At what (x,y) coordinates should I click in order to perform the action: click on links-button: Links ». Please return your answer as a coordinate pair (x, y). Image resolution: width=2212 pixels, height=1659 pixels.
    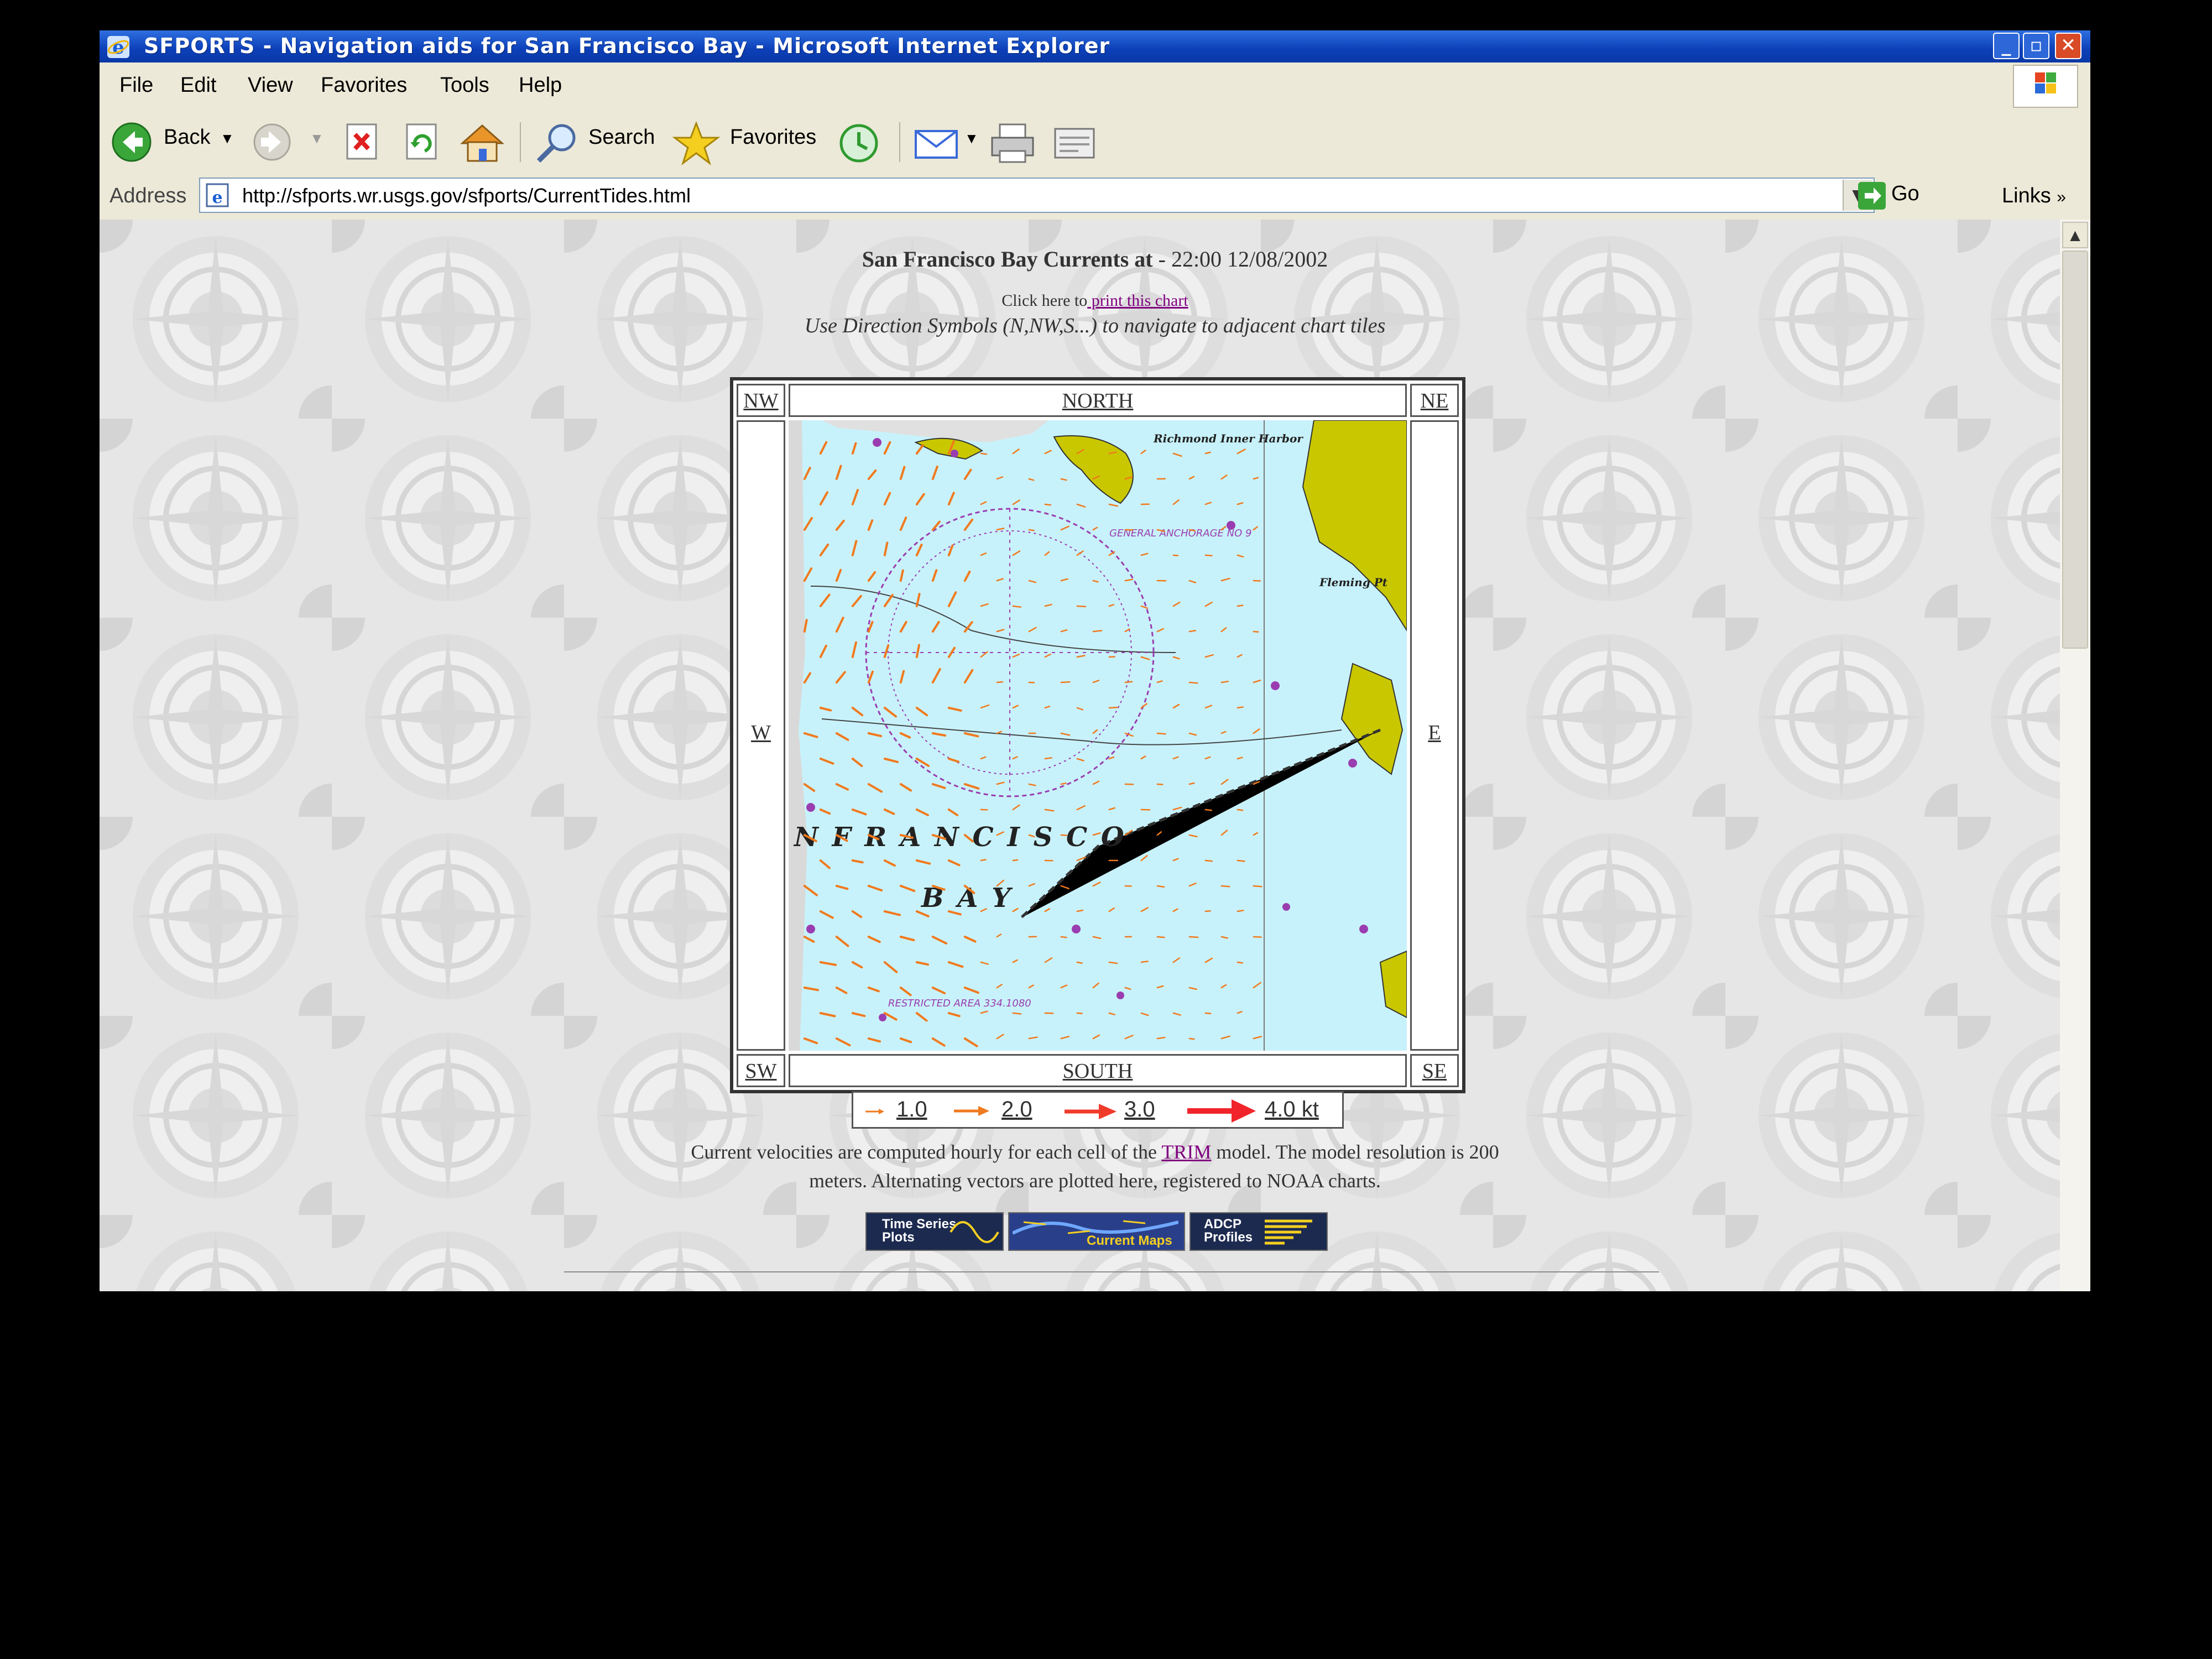
    Looking at the image, I should click on (2034, 196).